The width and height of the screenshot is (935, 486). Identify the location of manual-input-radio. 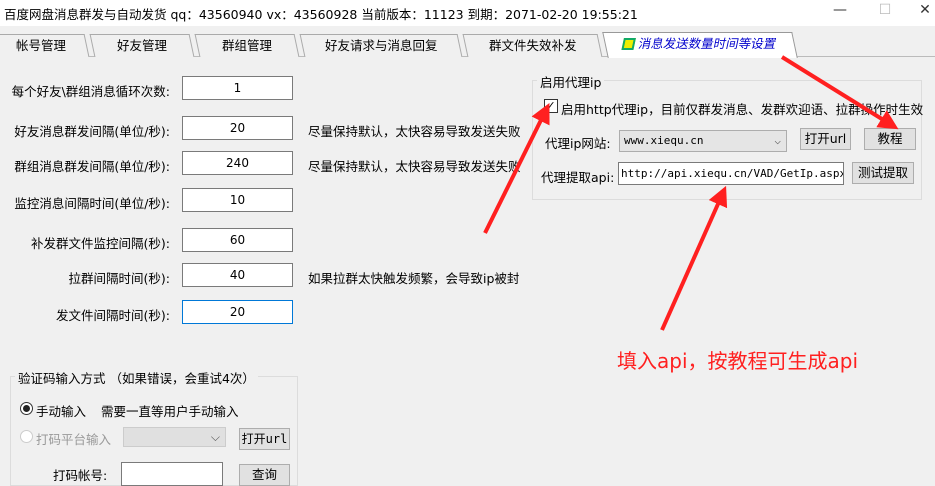
(26, 408).